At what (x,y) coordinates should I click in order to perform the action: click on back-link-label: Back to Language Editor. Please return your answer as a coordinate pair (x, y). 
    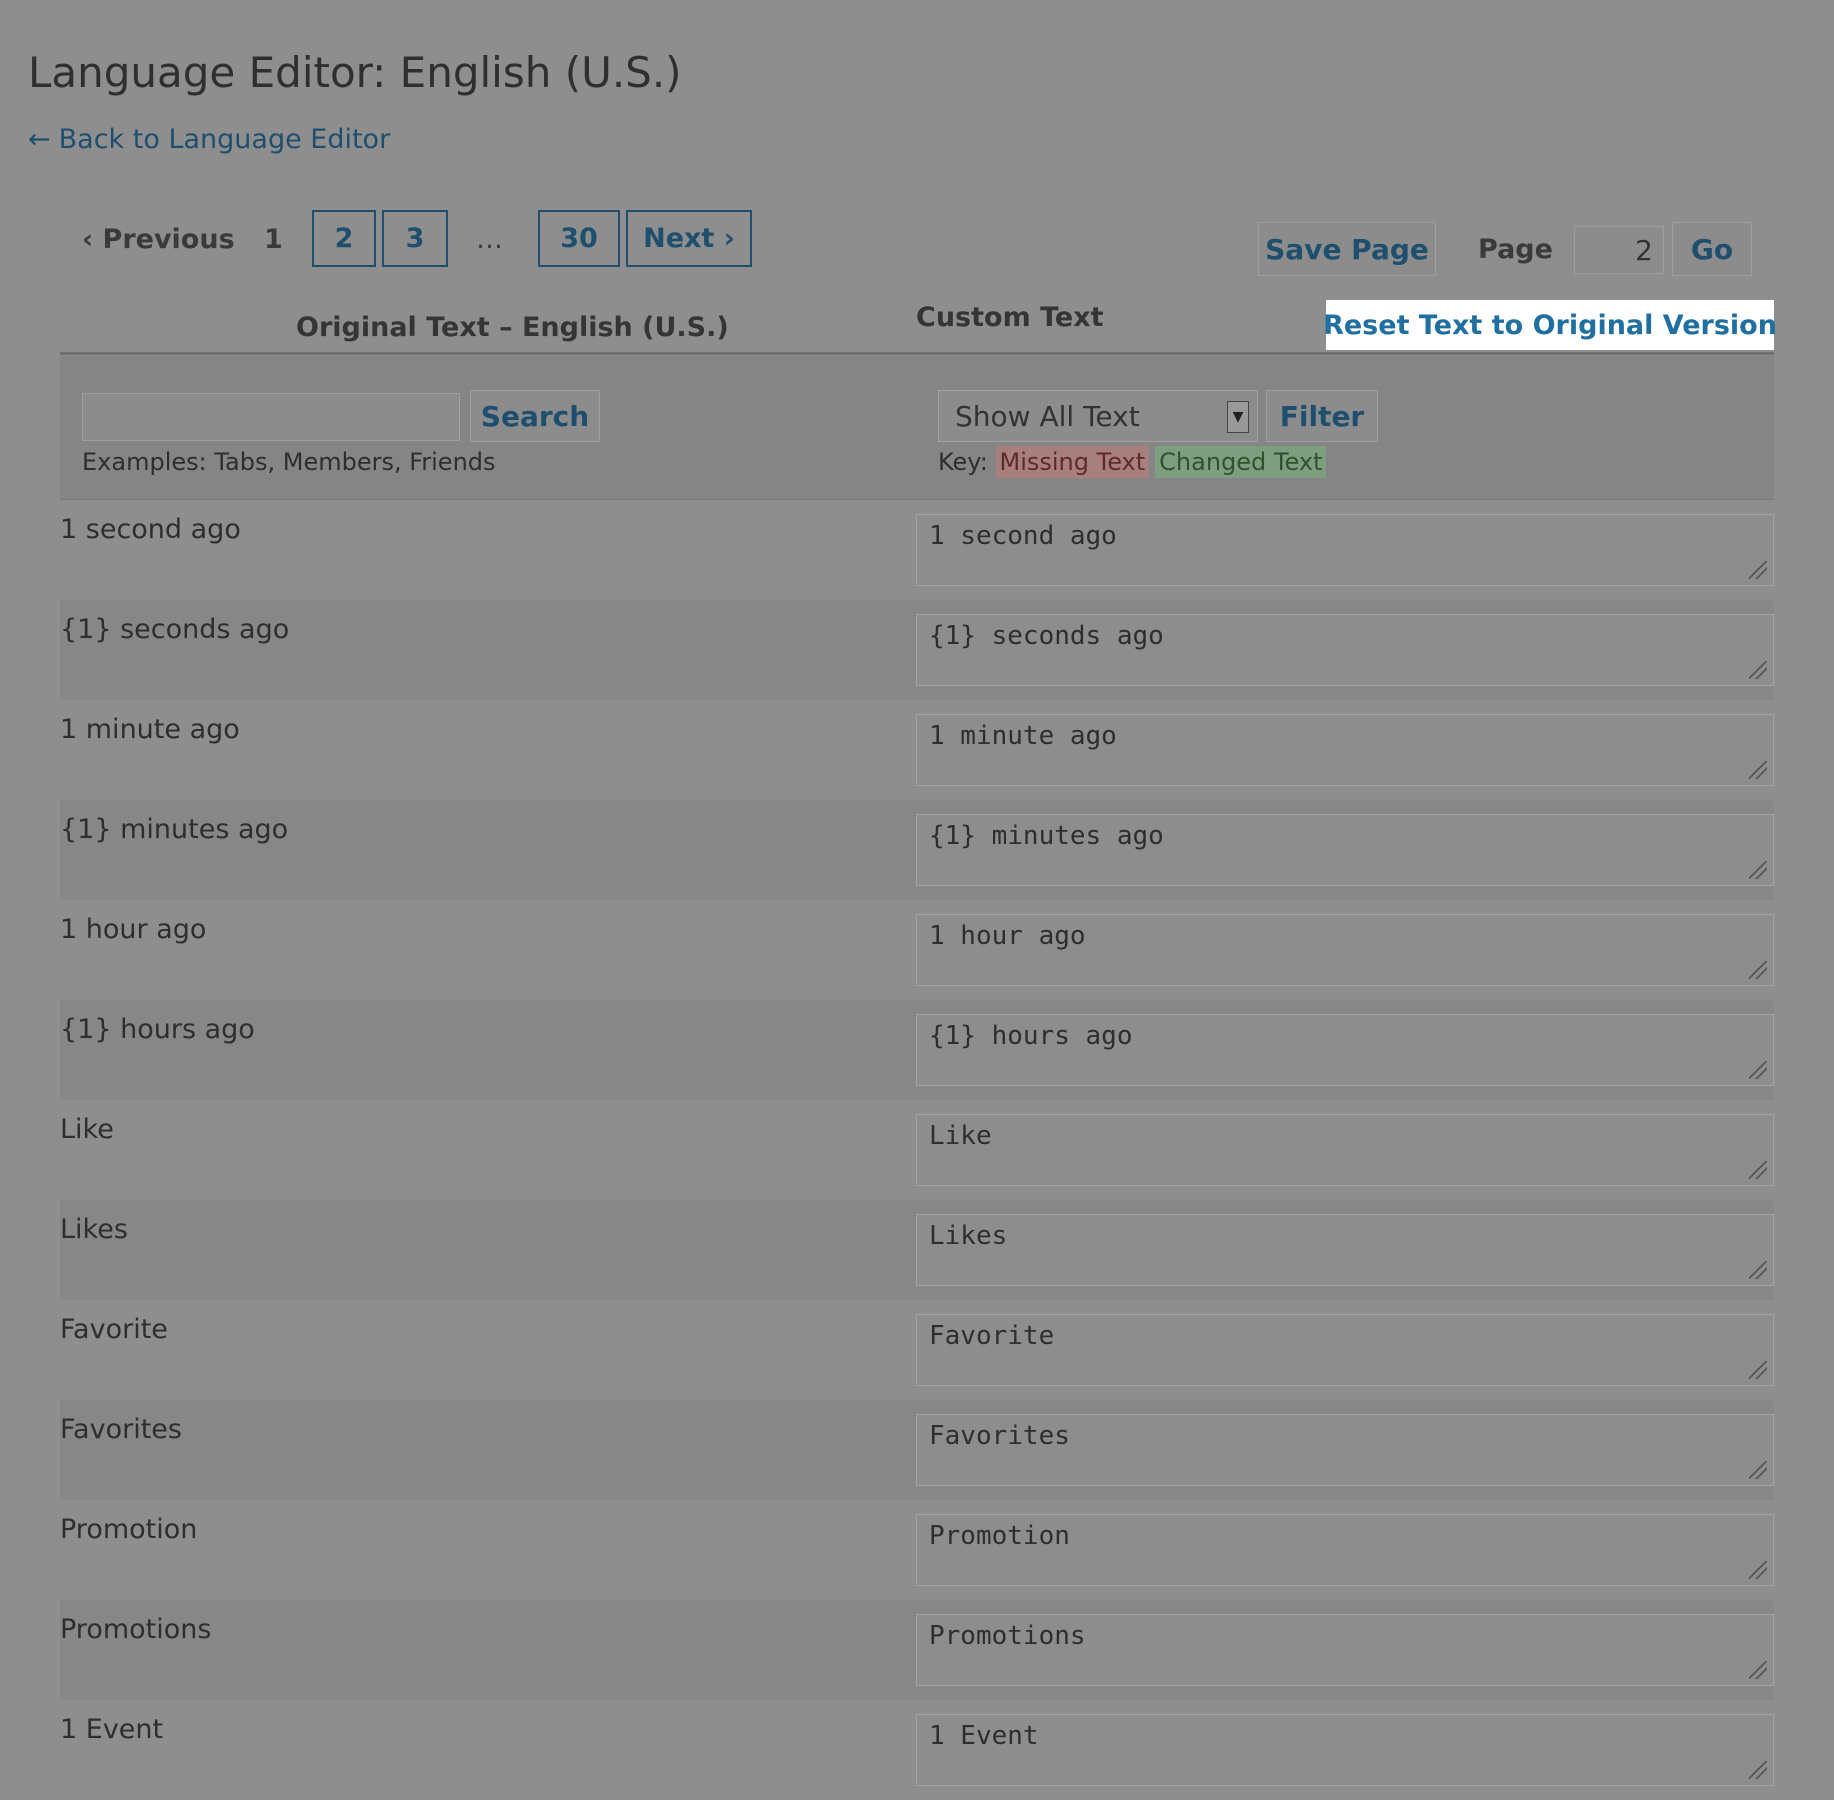
    Looking at the image, I should click on (224, 139).